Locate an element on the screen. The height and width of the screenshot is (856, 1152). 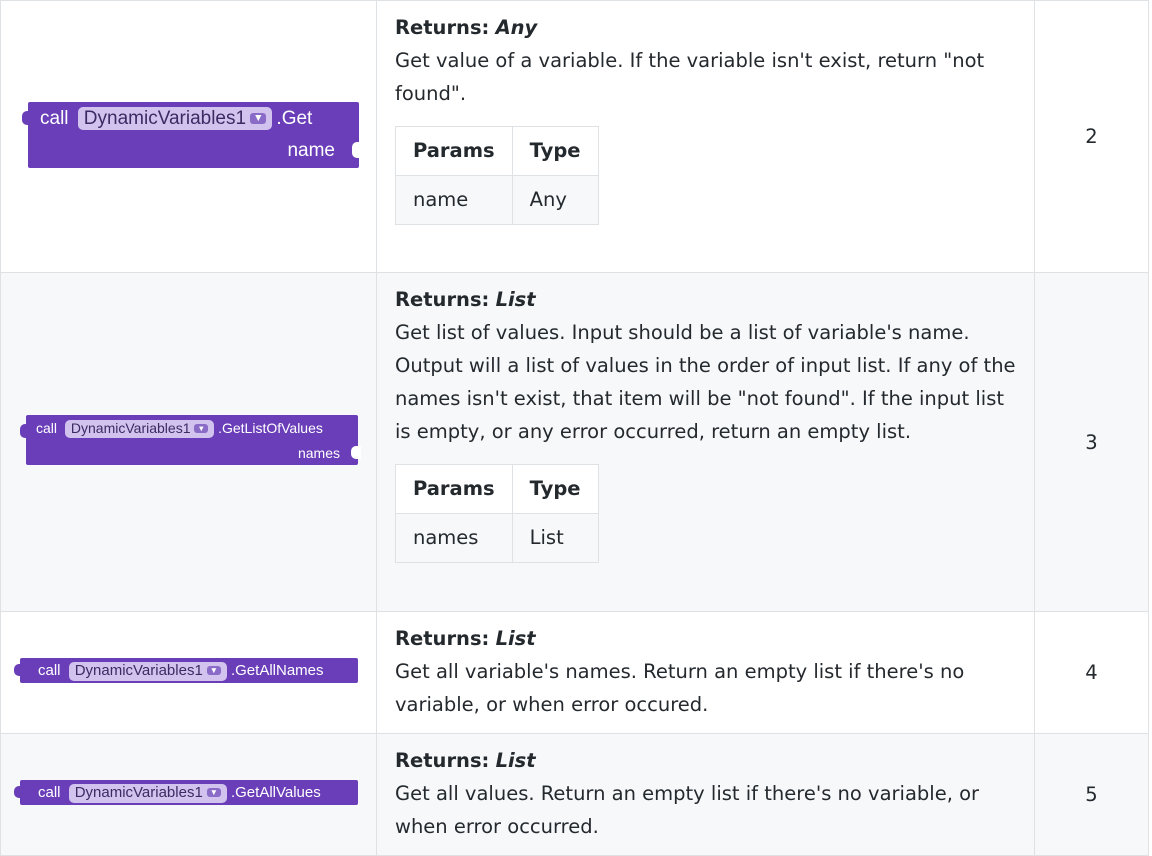
block-header: call DynamicVariables1 ▼ .GetAllValues is located at coordinates (179, 792).